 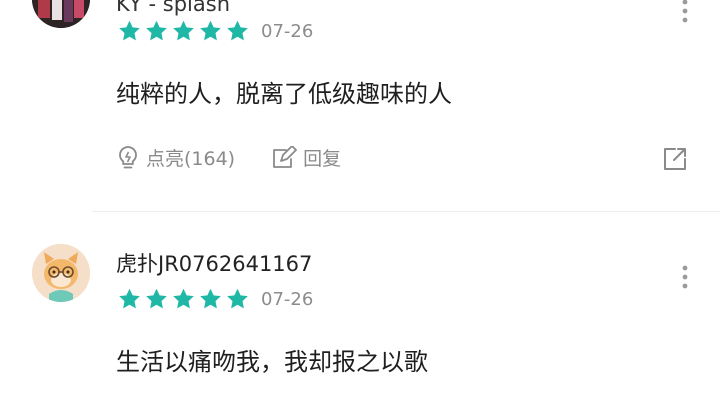 I want to click on reply-button: 回复, so click(x=306, y=157).